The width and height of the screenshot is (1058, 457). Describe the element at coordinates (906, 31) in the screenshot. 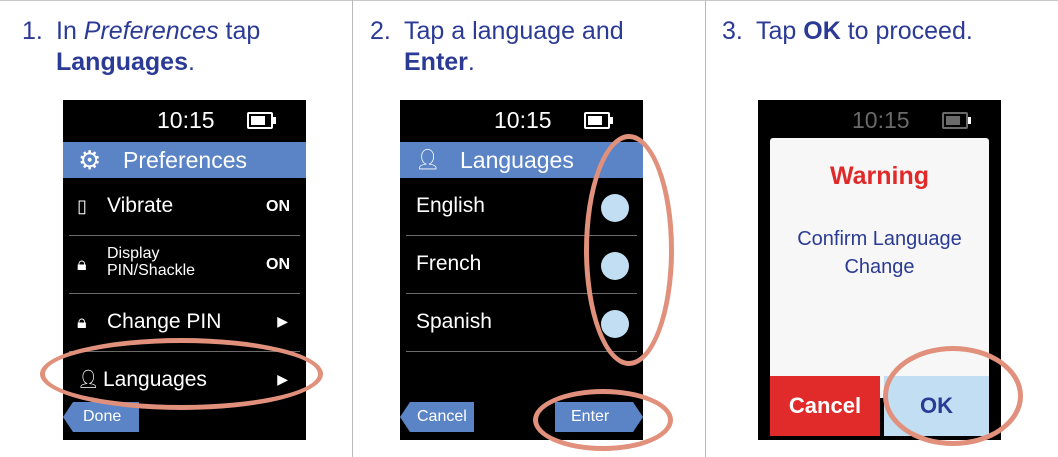

I see `step-text: to proceed.` at that location.